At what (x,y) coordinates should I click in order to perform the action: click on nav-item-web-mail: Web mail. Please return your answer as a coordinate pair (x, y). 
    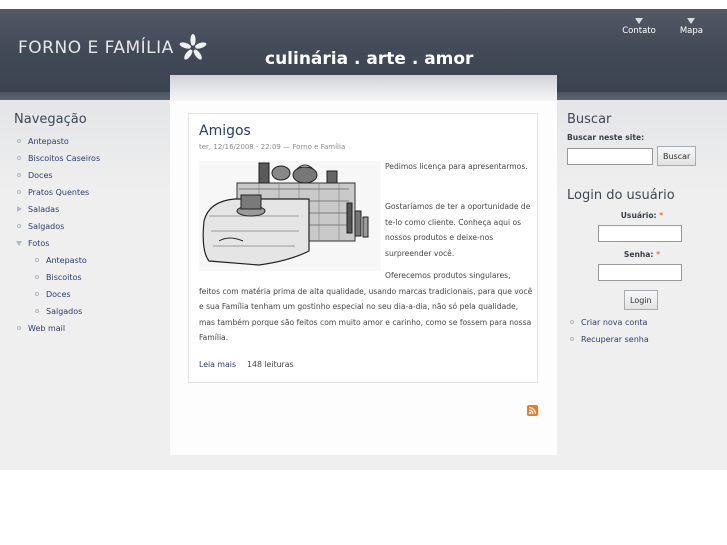
    Looking at the image, I should click on (57, 328).